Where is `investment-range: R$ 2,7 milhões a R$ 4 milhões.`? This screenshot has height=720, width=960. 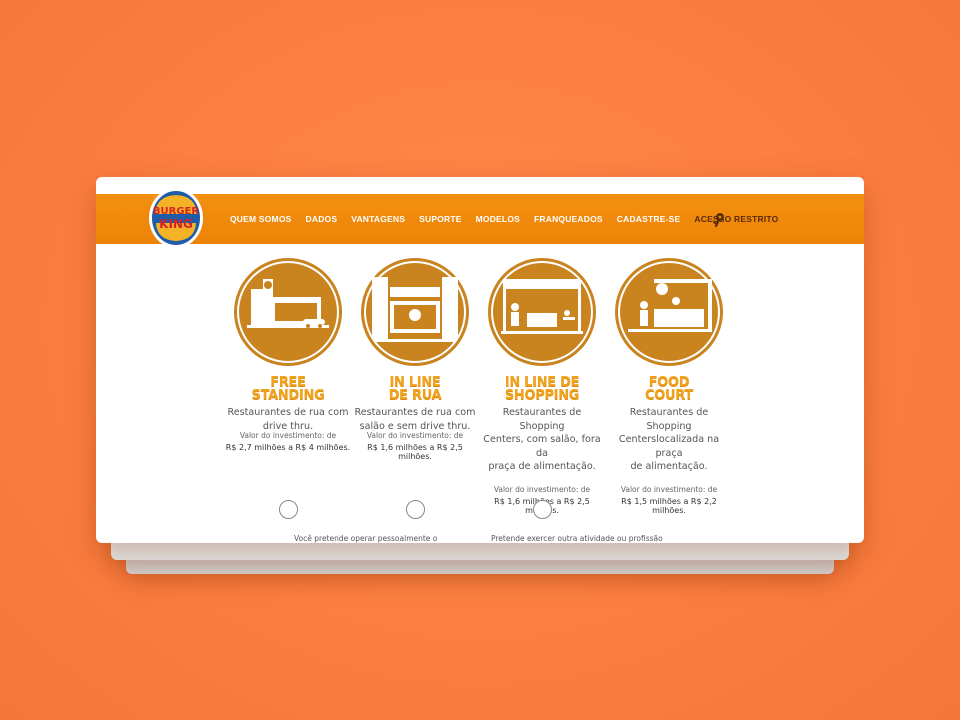
investment-range: R$ 2,7 milhões a R$ 4 milhões. is located at coordinates (288, 447).